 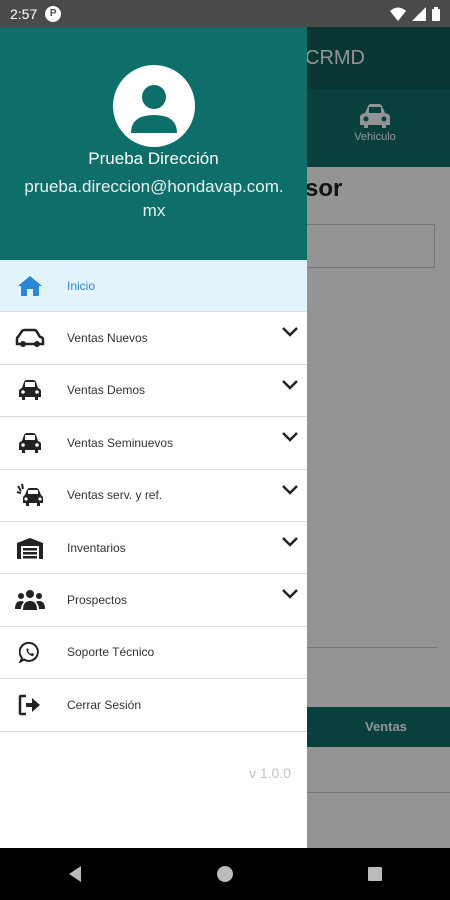 What do you see at coordinates (97, 600) in the screenshot?
I see `menu-label: Prospectos` at bounding box center [97, 600].